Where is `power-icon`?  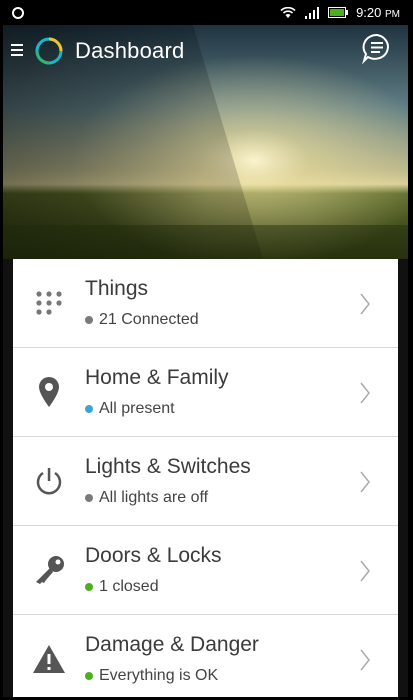 power-icon is located at coordinates (49, 481).